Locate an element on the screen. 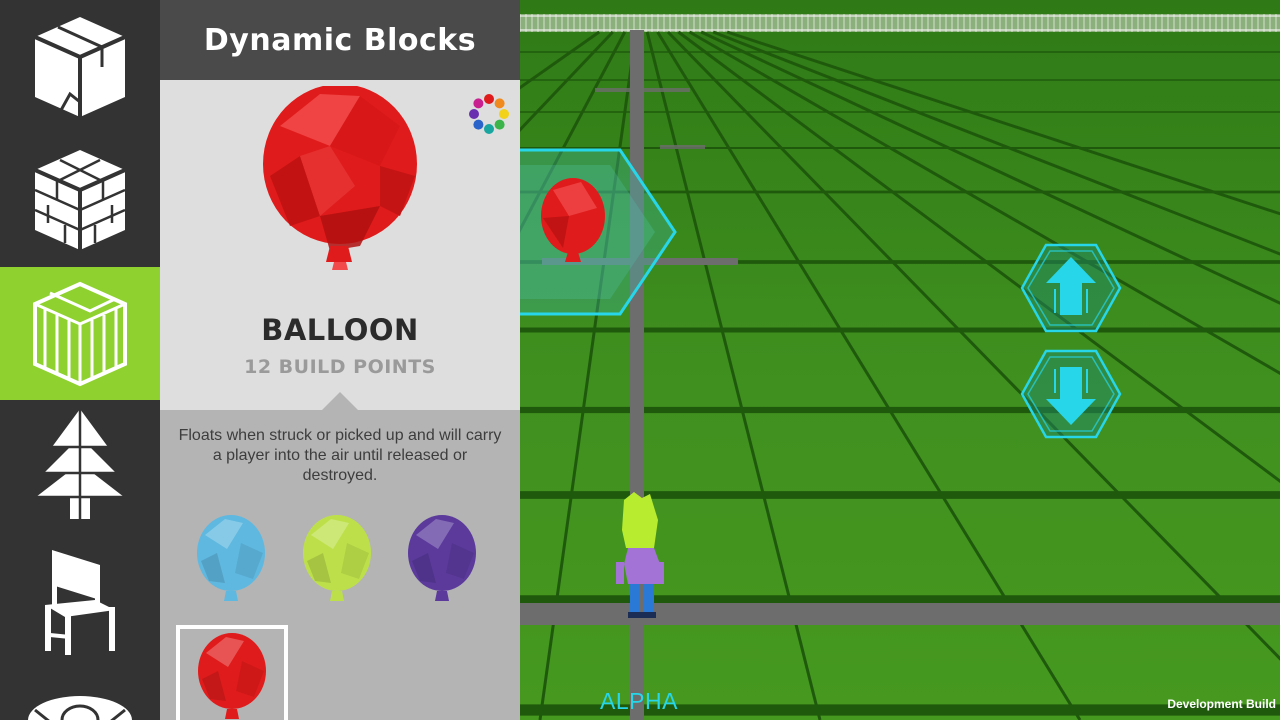 The height and width of the screenshot is (720, 1280). block-preview: BALLOON 12 BUILD POINTS is located at coordinates (340, 245).